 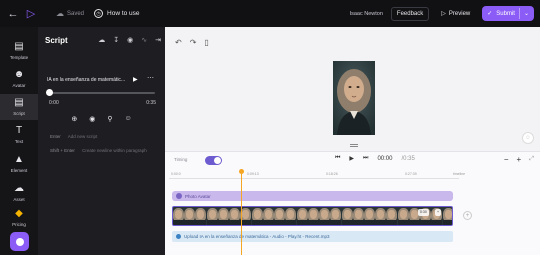 I want to click on avatar-icon, so click(x=179, y=196).